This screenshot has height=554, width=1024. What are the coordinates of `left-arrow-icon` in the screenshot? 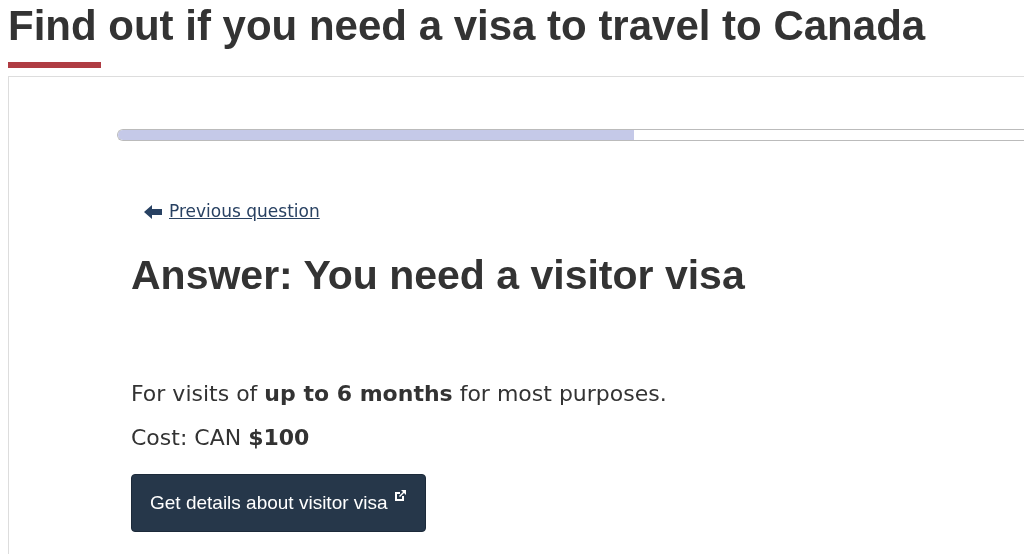 It's located at (153, 212).